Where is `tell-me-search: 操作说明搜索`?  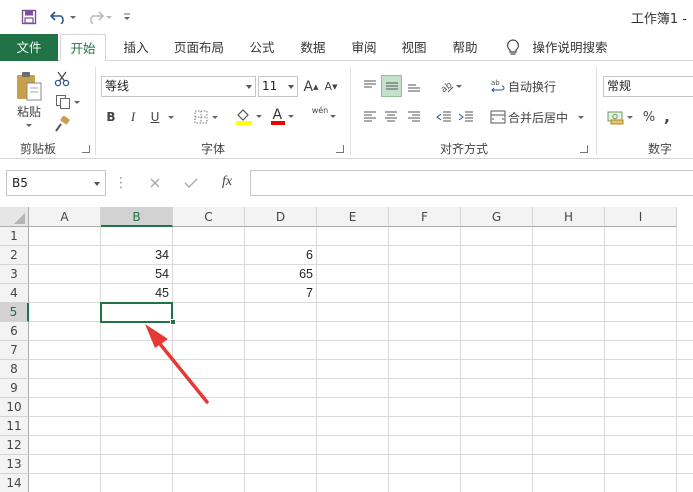 tell-me-search: 操作说明搜索 is located at coordinates (570, 47).